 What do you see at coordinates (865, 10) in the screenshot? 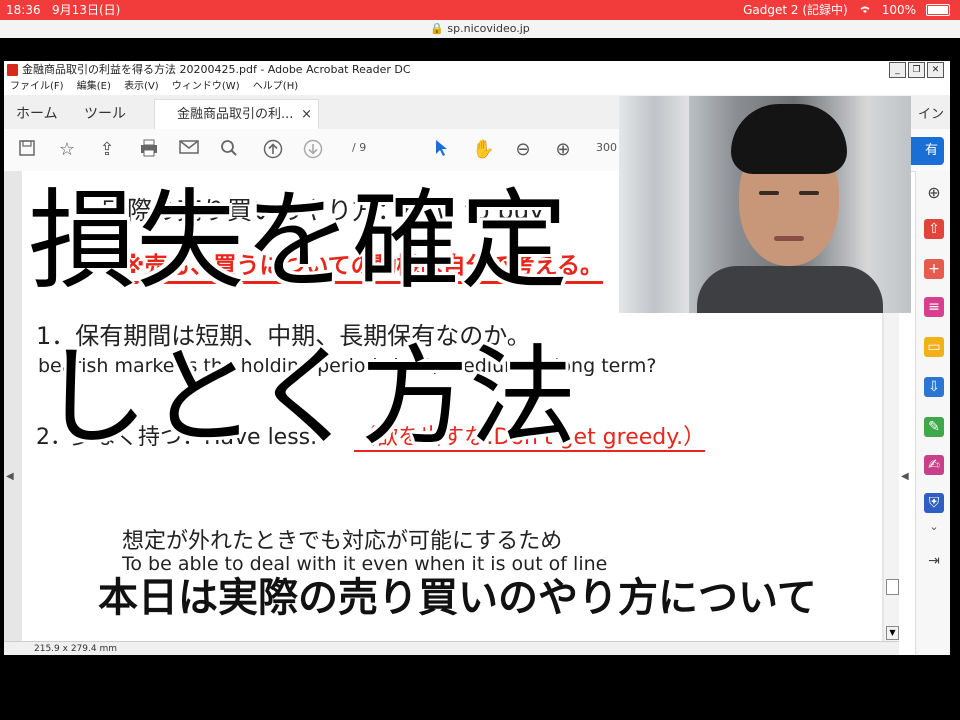
I see `wifi-icon` at bounding box center [865, 10].